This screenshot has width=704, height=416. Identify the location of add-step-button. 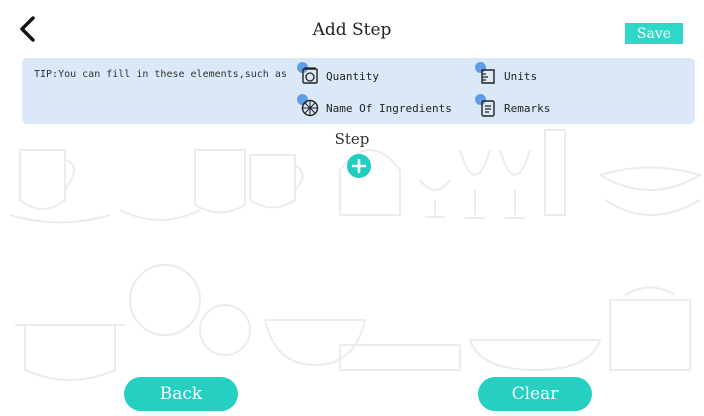
(359, 166).